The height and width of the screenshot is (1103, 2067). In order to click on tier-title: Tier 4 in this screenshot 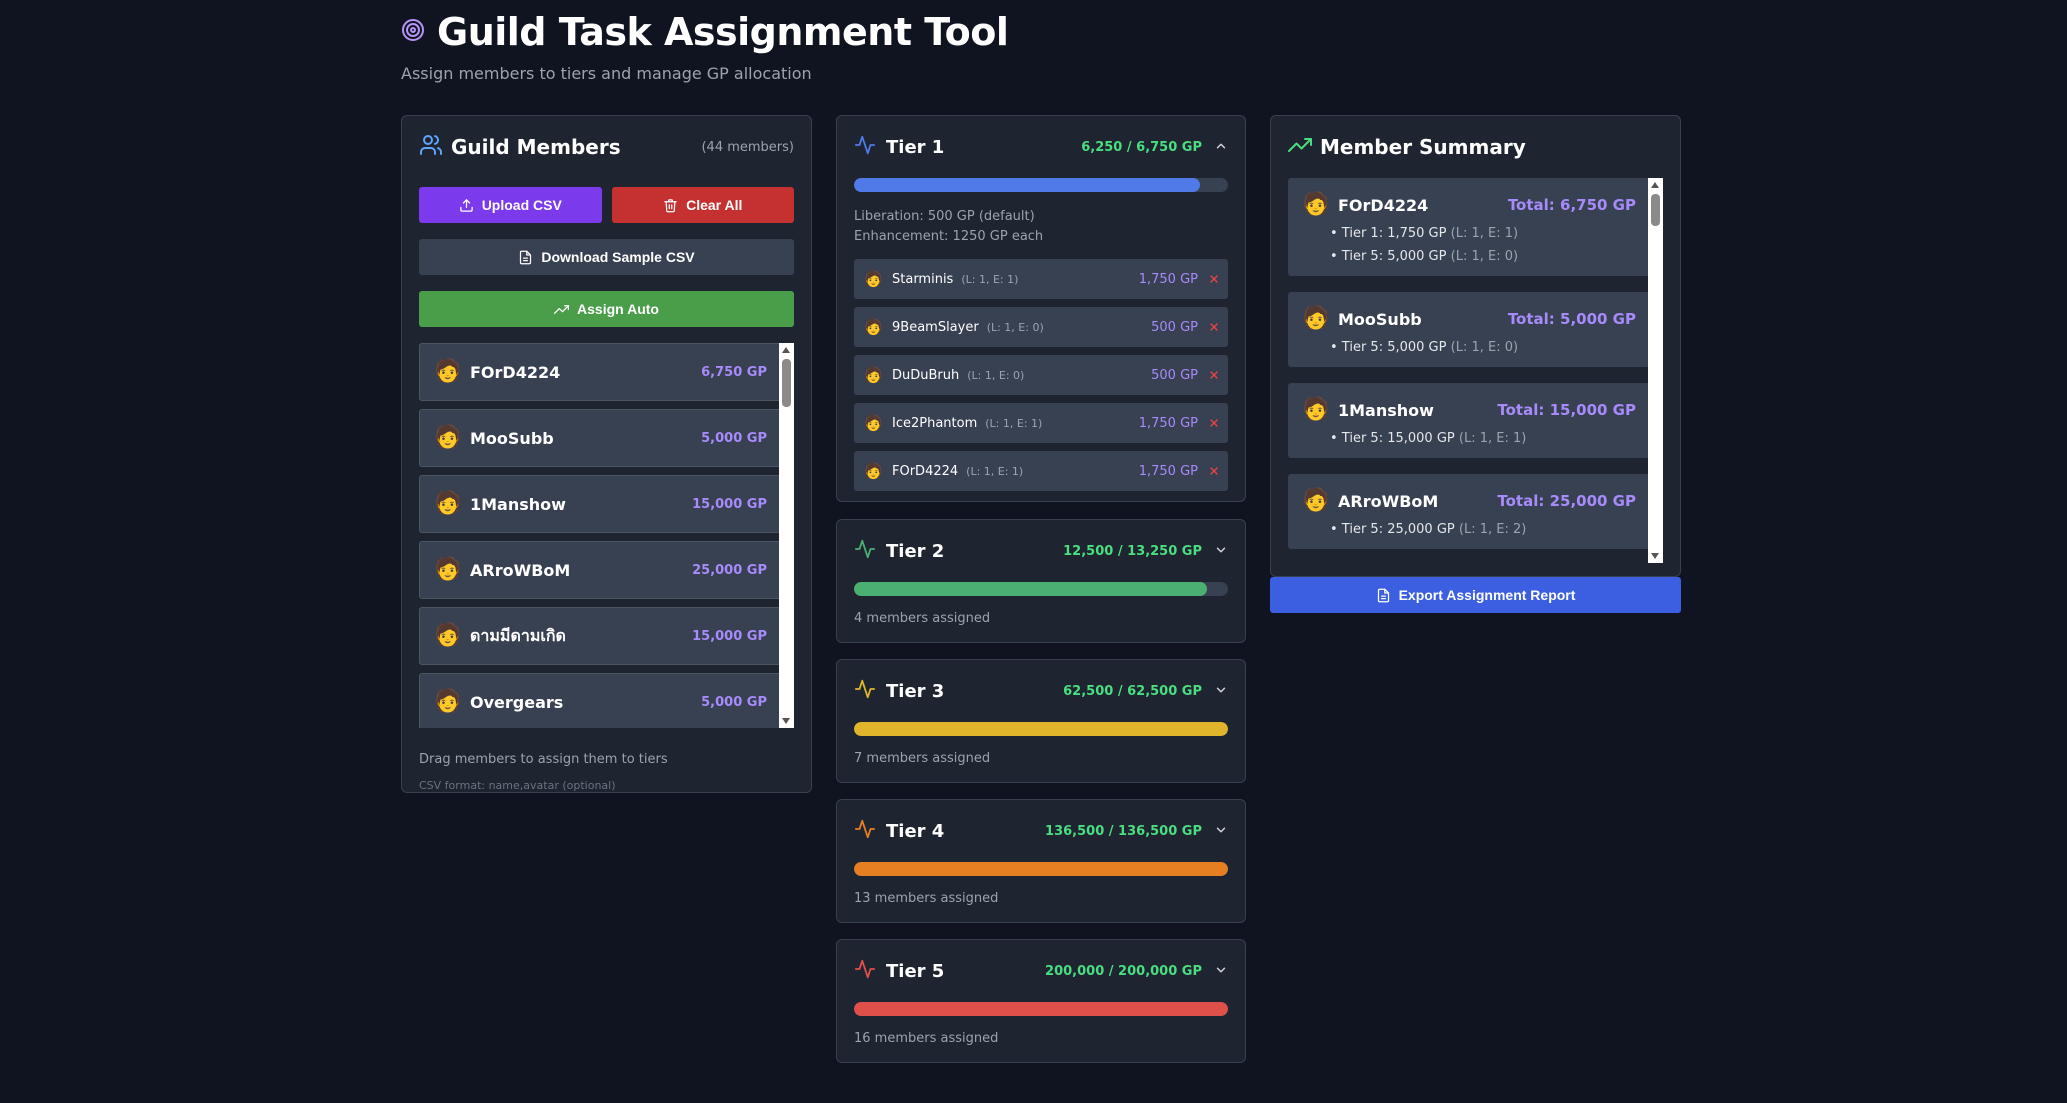, I will do `click(915, 831)`.